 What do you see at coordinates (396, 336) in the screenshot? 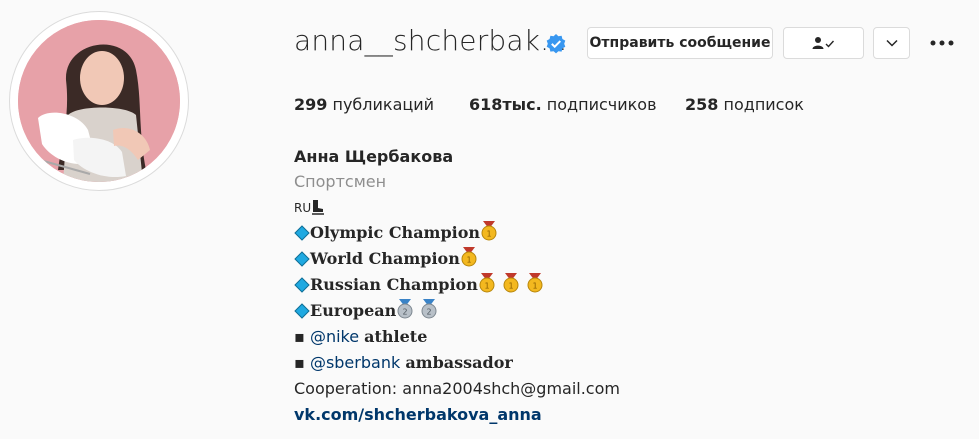
I see `nike-role: athlete` at bounding box center [396, 336].